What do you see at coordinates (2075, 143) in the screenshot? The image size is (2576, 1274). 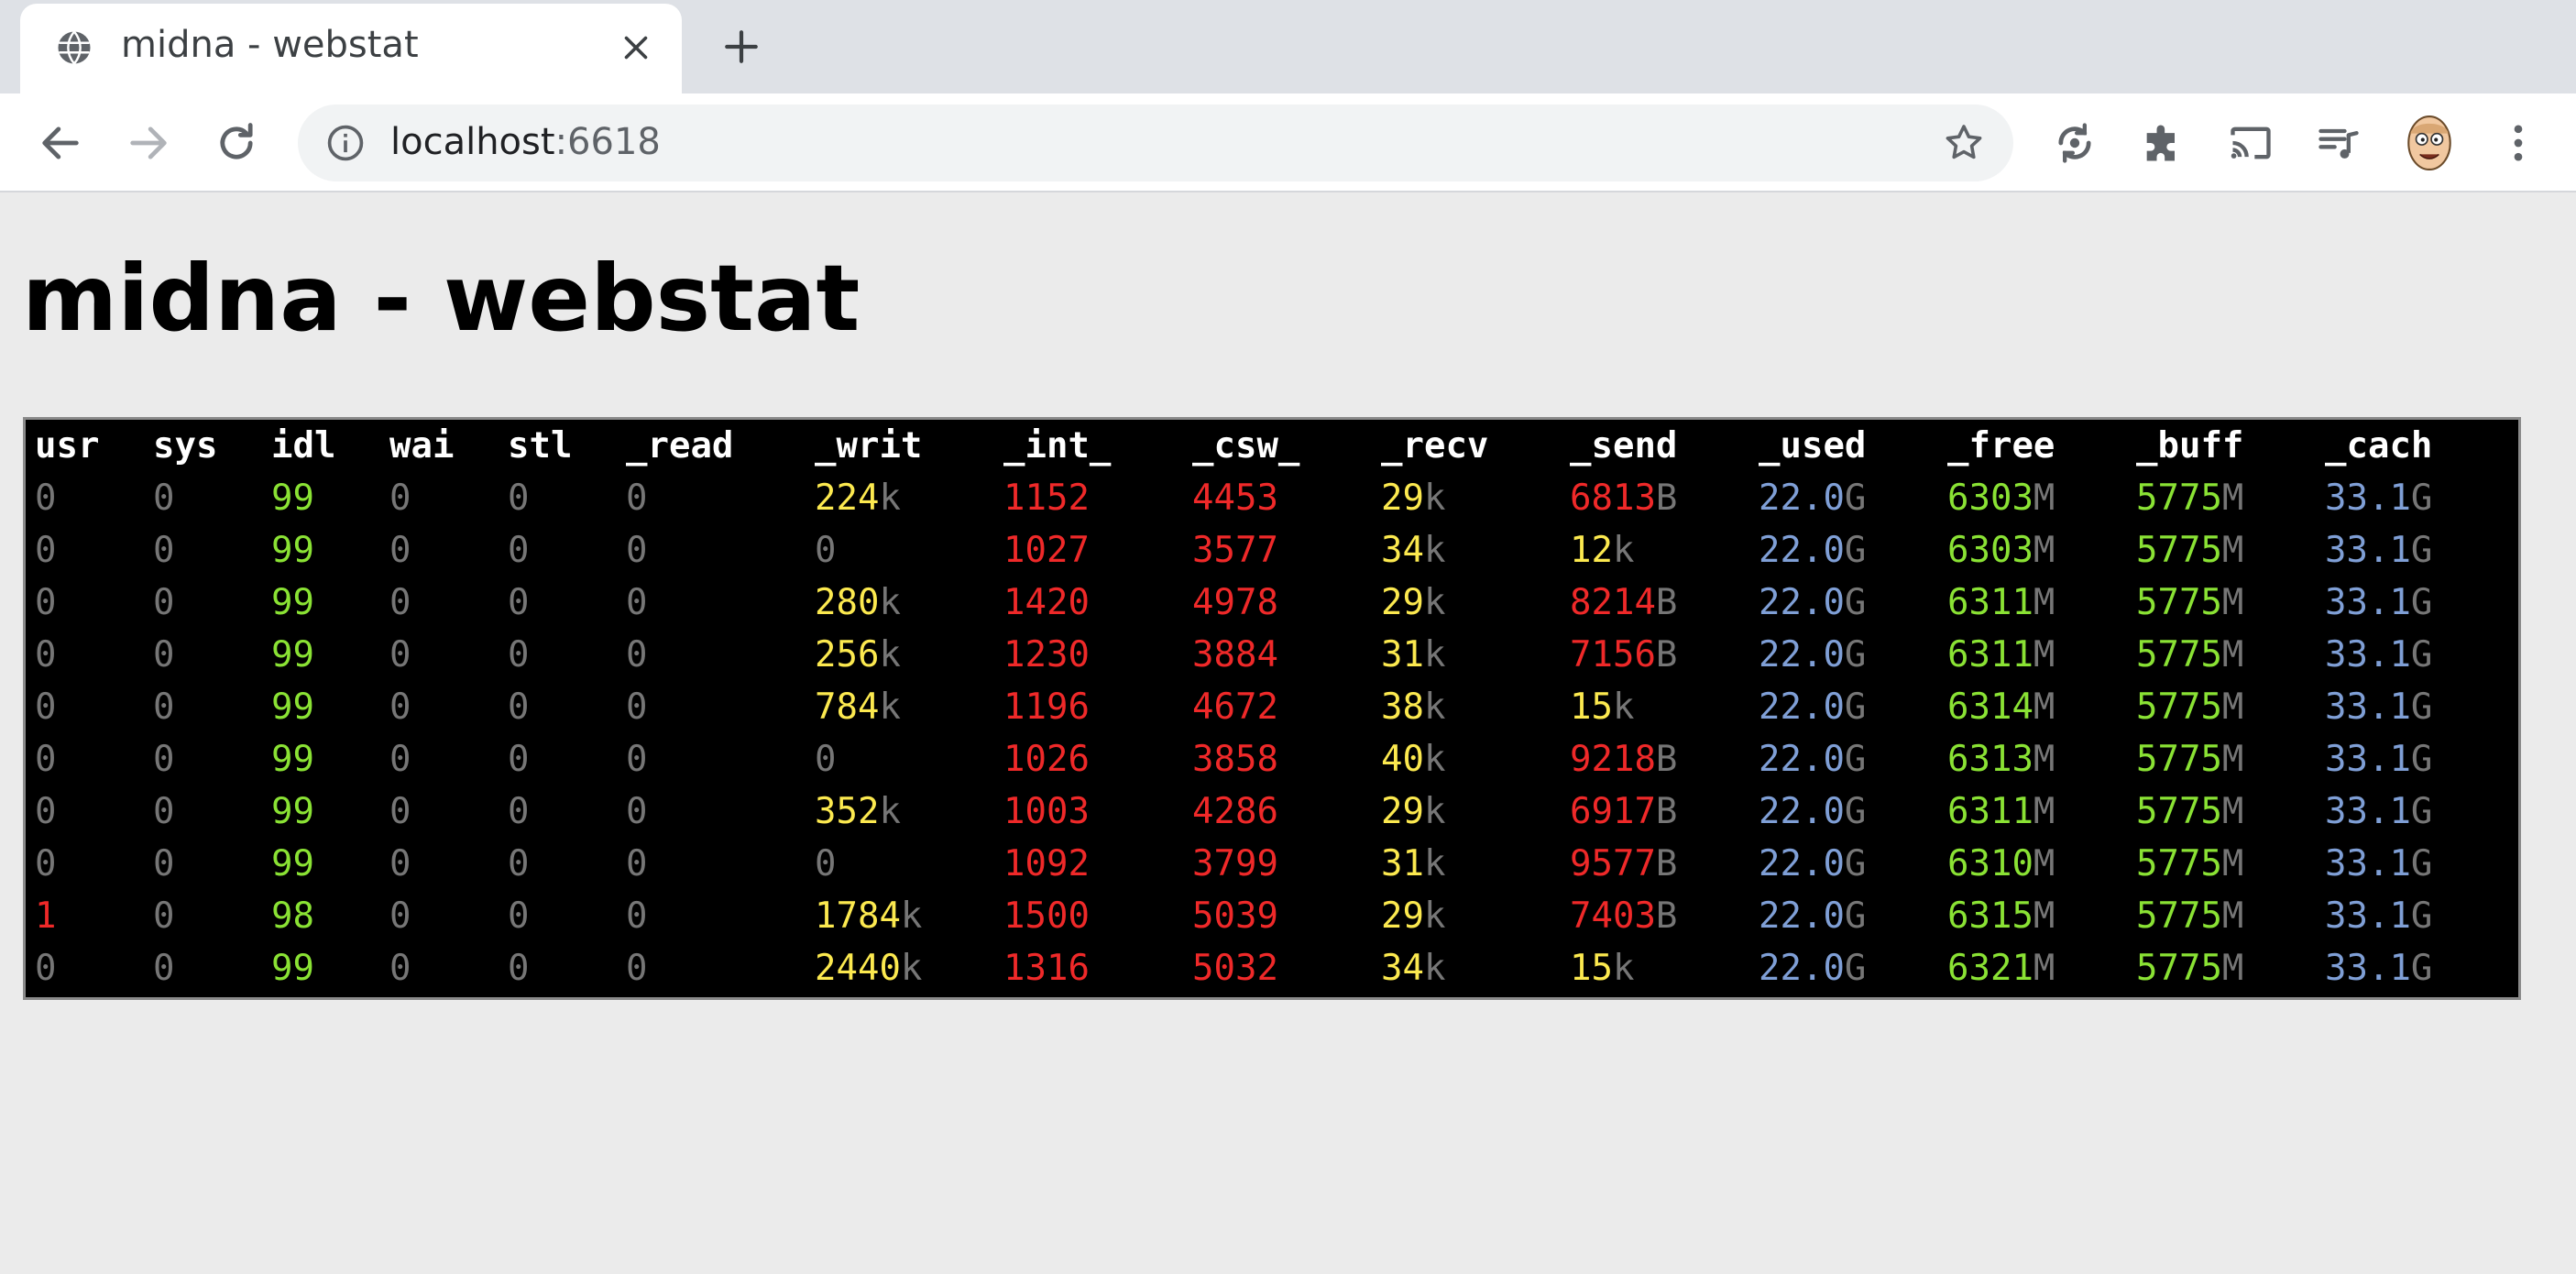 I see `sync-icon` at bounding box center [2075, 143].